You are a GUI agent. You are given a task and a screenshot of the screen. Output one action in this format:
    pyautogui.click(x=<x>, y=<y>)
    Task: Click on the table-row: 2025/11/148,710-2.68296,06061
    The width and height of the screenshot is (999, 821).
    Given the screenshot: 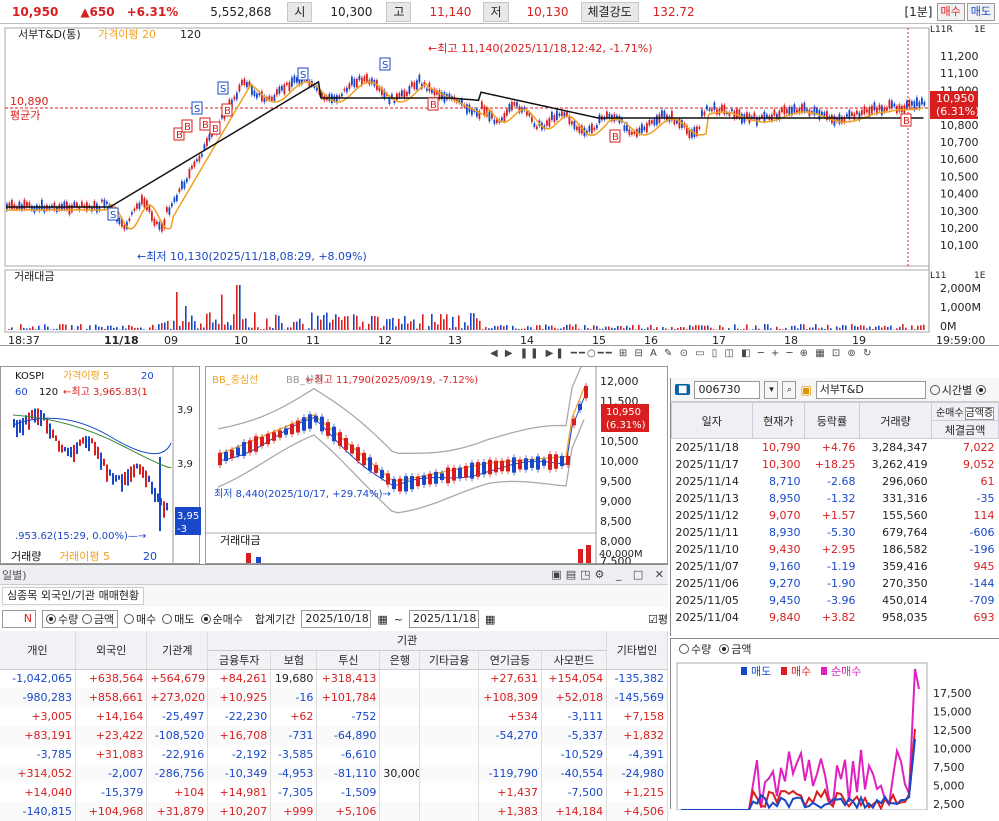 What is the action you would take?
    pyautogui.click(x=835, y=481)
    